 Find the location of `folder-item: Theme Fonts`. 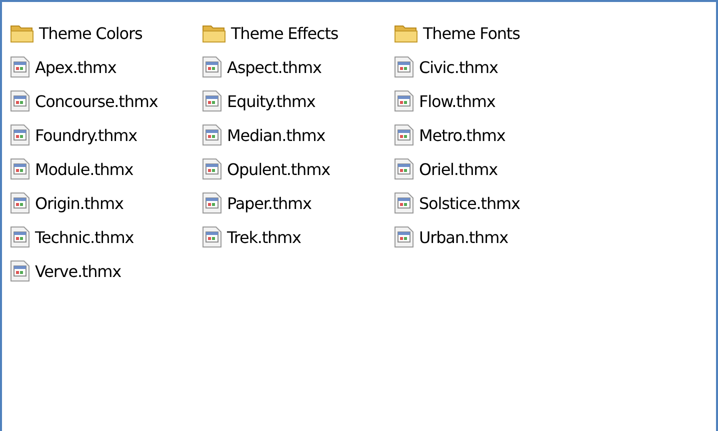

folder-item: Theme Fonts is located at coordinates (457, 33).